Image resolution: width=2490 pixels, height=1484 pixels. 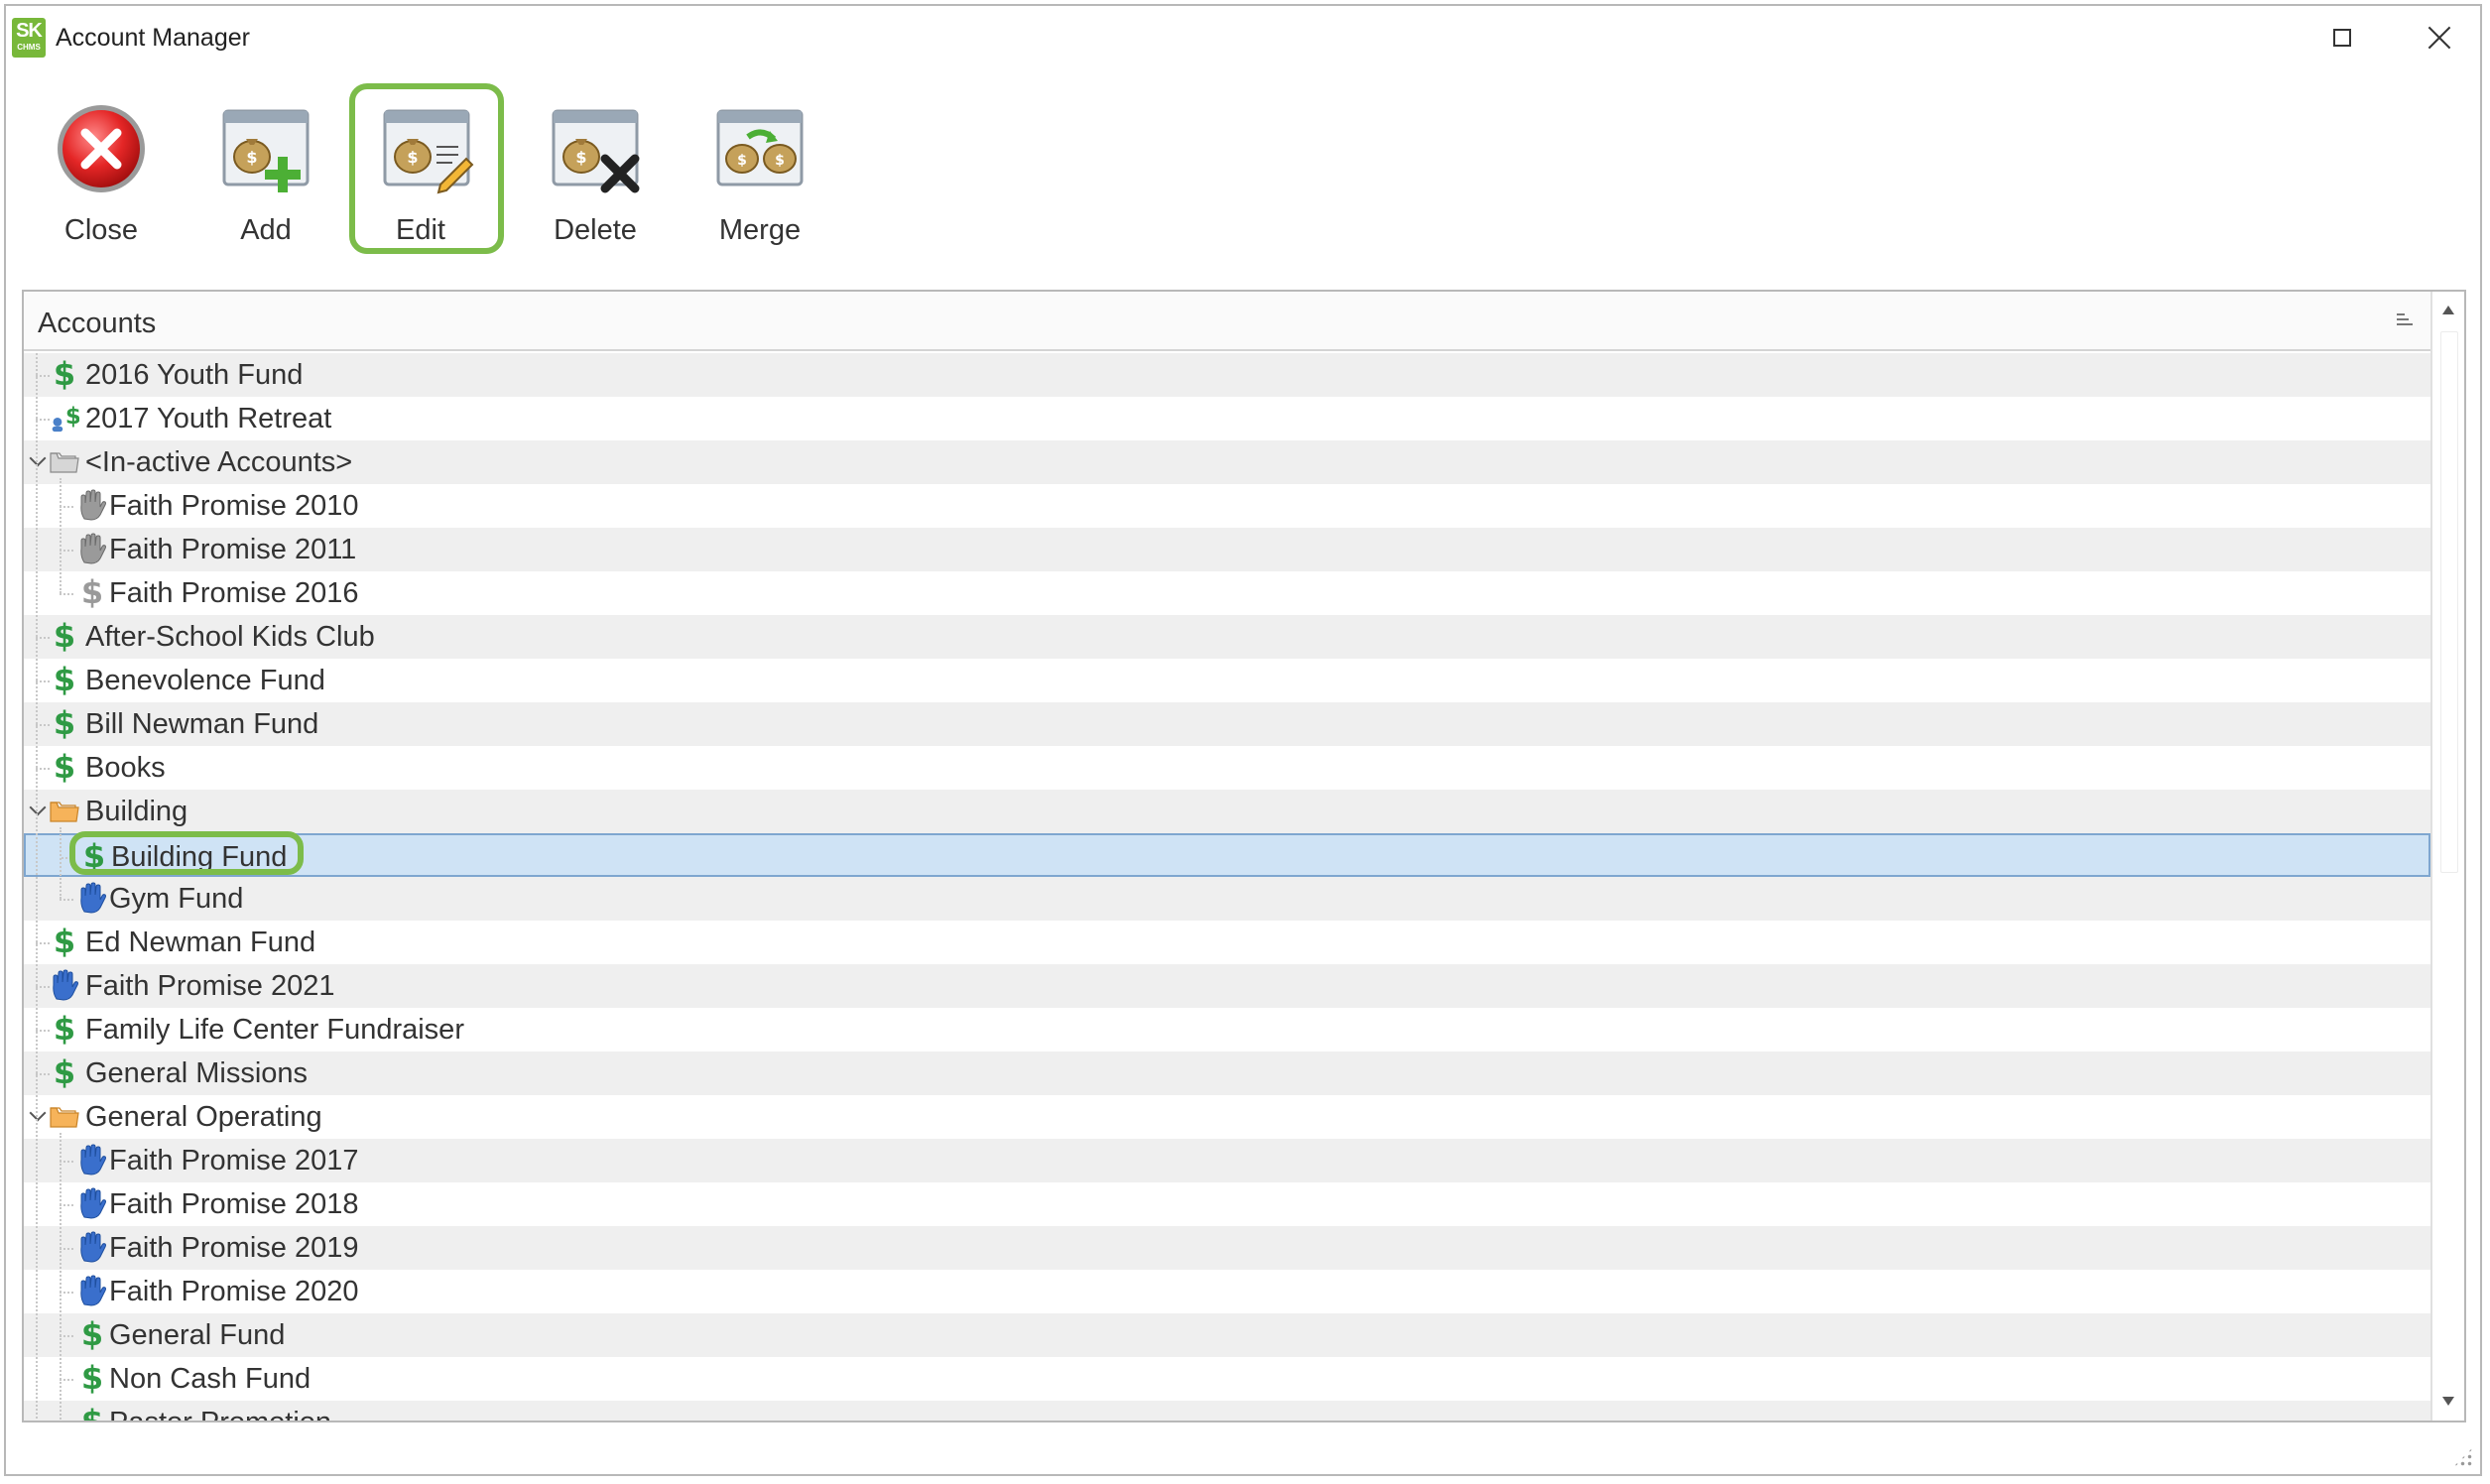 I want to click on tree-row: Building, so click(x=1227, y=811).